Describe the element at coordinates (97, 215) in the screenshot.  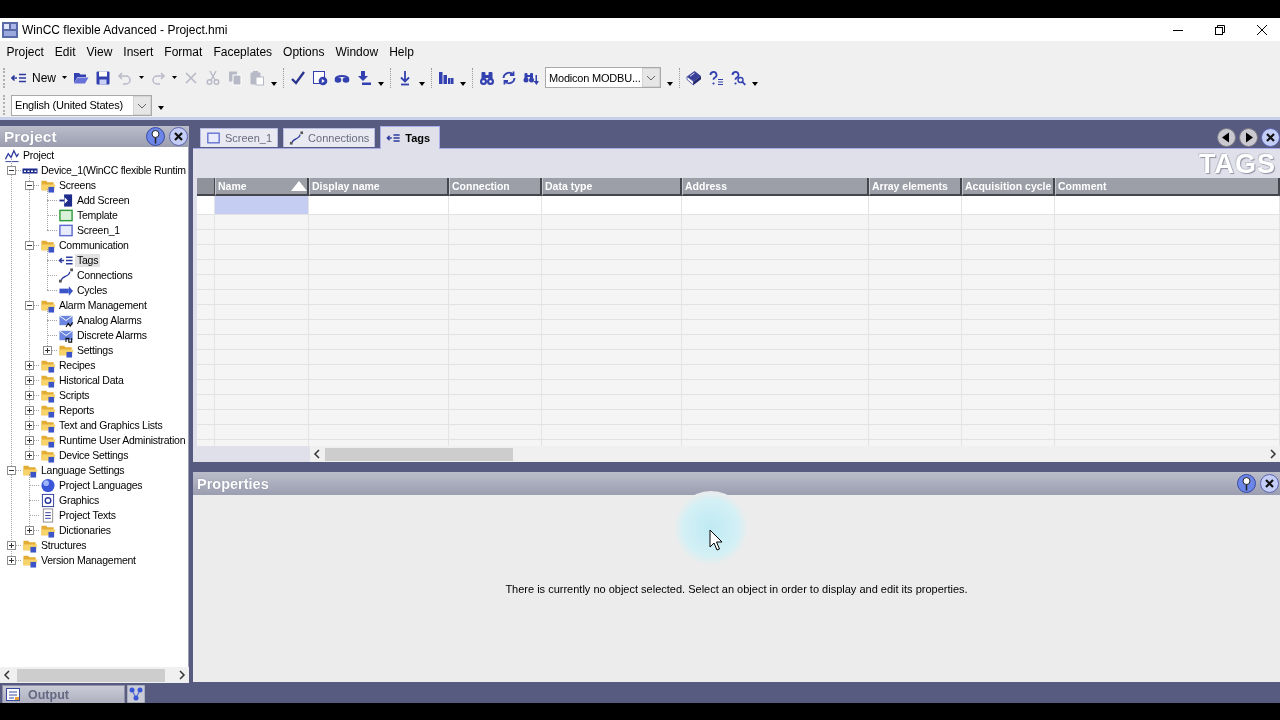
I see `tree-item: Template` at that location.